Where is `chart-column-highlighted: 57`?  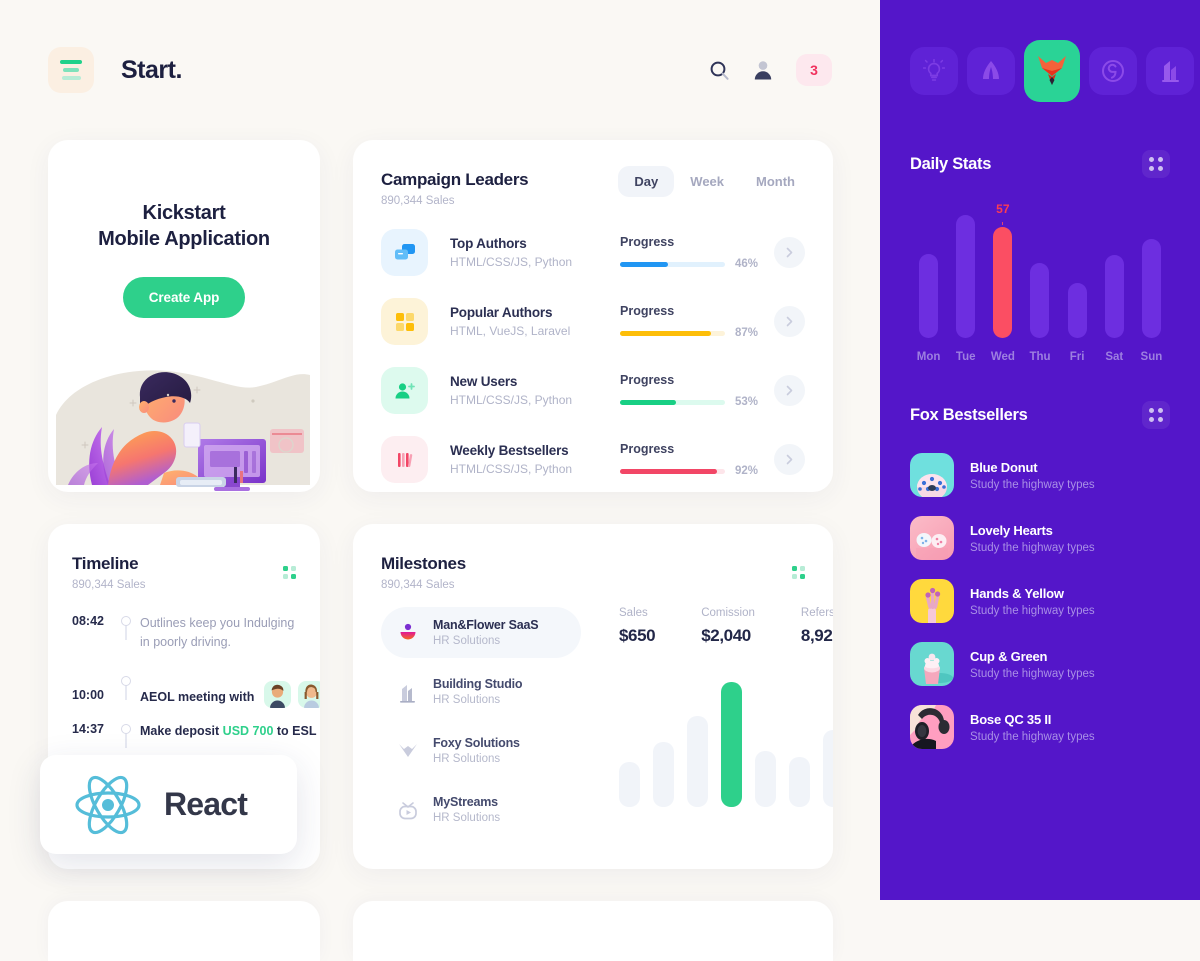 chart-column-highlighted: 57 is located at coordinates (1002, 270).